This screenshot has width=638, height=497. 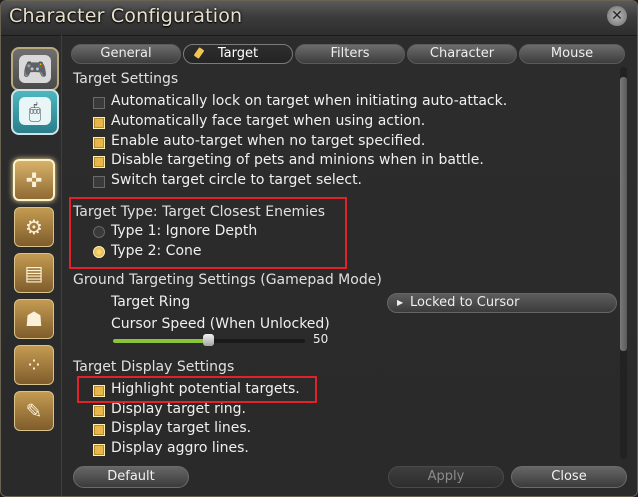 What do you see at coordinates (197, 389) in the screenshot?
I see `highlight-box-highlight-targets` at bounding box center [197, 389].